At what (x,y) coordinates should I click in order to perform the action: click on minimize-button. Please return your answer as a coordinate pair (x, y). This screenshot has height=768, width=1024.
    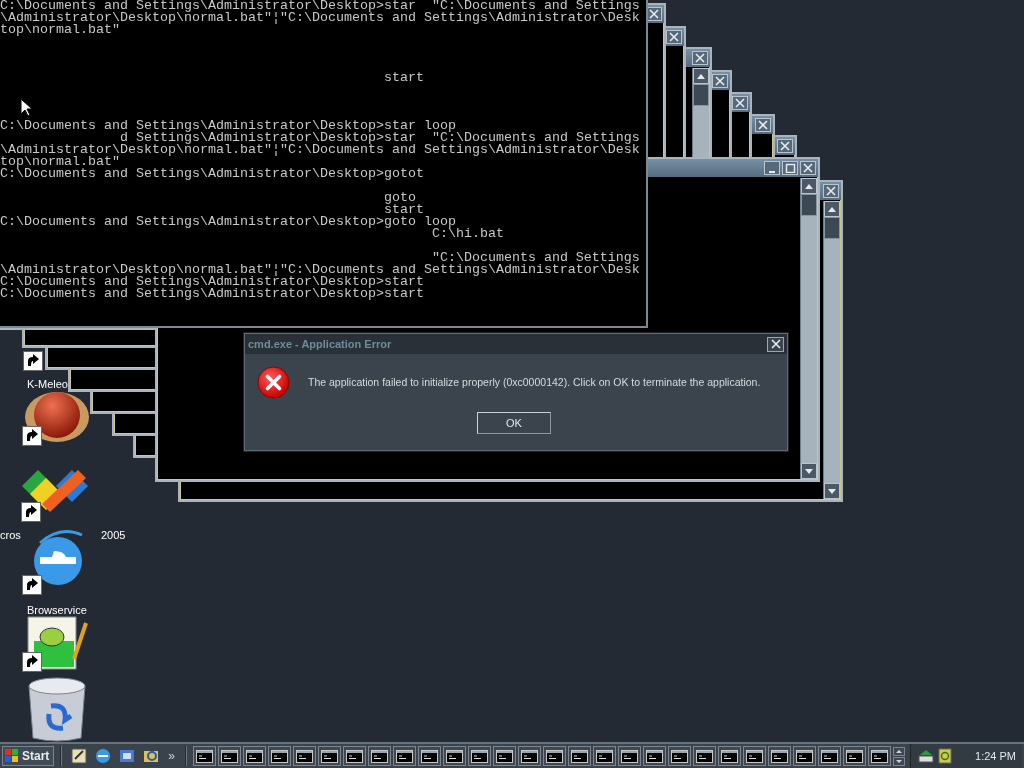
    Looking at the image, I should click on (772, 168).